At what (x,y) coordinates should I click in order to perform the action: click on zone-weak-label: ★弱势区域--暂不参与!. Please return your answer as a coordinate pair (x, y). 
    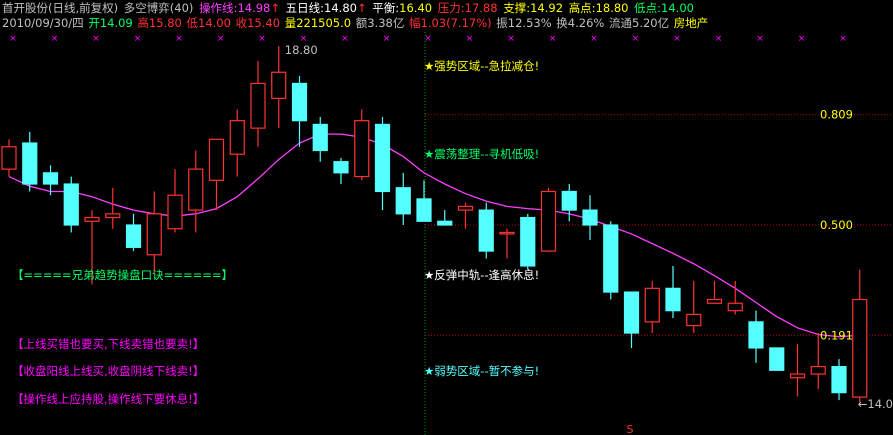
    Looking at the image, I should click on (482, 371).